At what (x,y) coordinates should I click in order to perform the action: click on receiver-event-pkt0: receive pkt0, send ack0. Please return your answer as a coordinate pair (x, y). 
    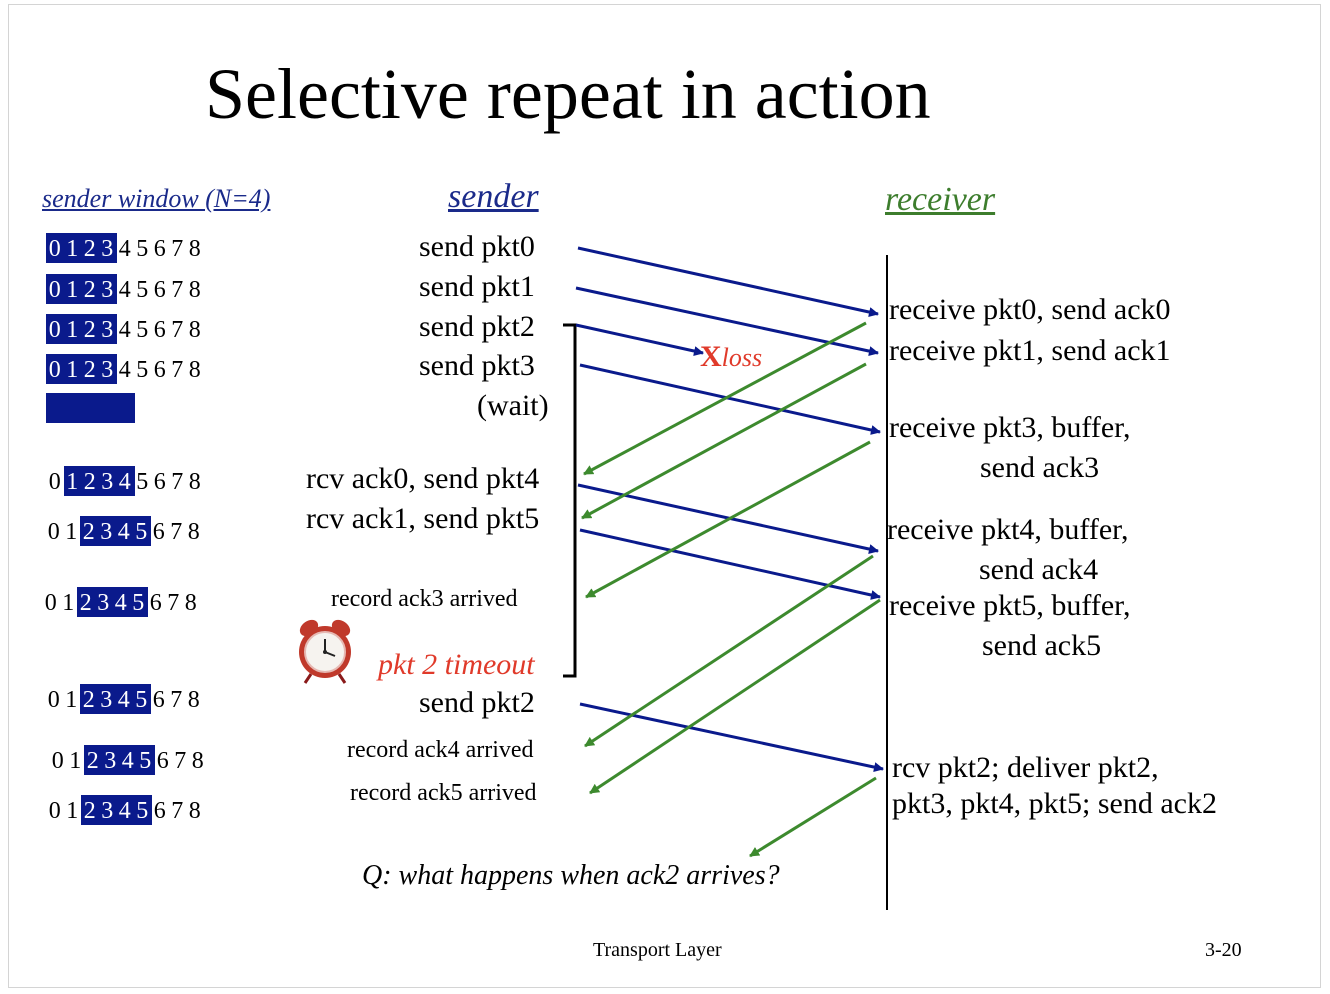
    Looking at the image, I should click on (1030, 309).